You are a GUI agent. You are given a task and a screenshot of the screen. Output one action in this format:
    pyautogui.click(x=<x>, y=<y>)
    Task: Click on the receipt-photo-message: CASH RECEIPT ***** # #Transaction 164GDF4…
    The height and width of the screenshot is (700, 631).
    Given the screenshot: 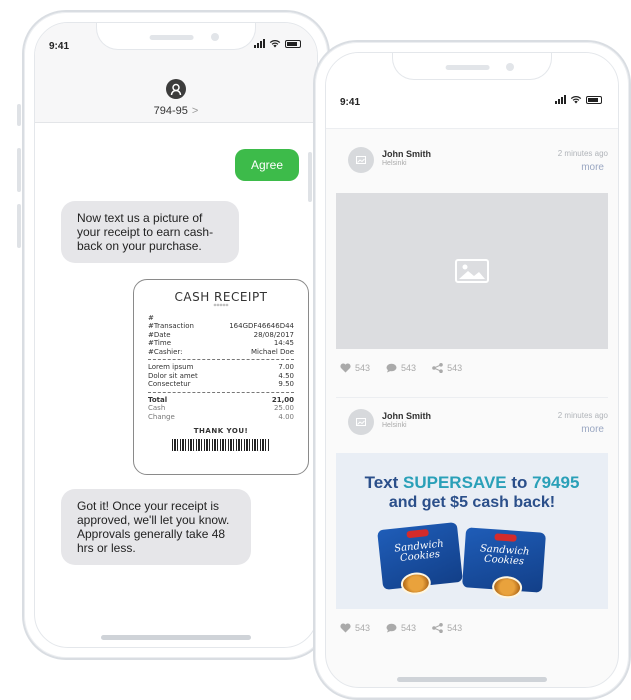 What is the action you would take?
    pyautogui.click(x=221, y=377)
    